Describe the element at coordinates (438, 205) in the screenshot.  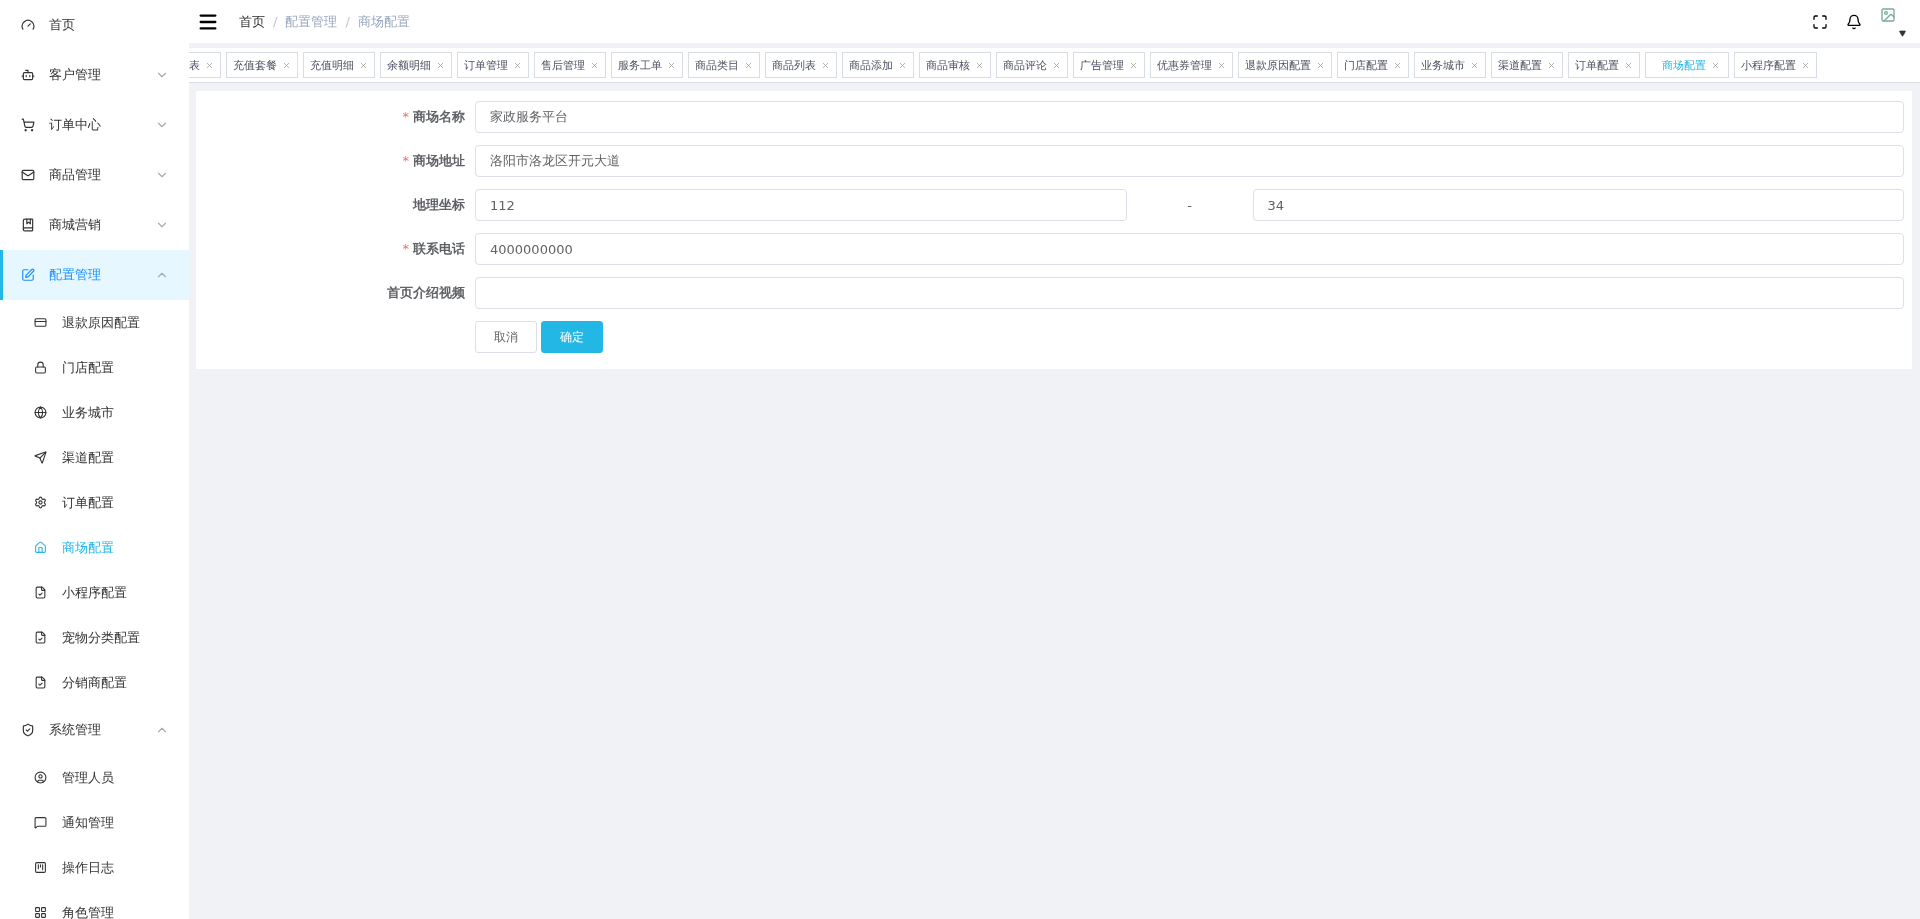
I see `field-label: 地理坐标` at that location.